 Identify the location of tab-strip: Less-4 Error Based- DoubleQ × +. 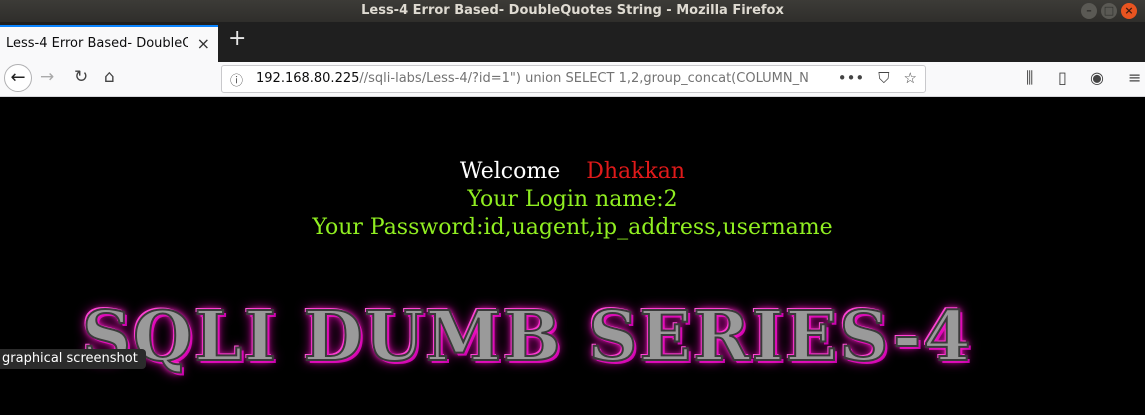
(572, 42).